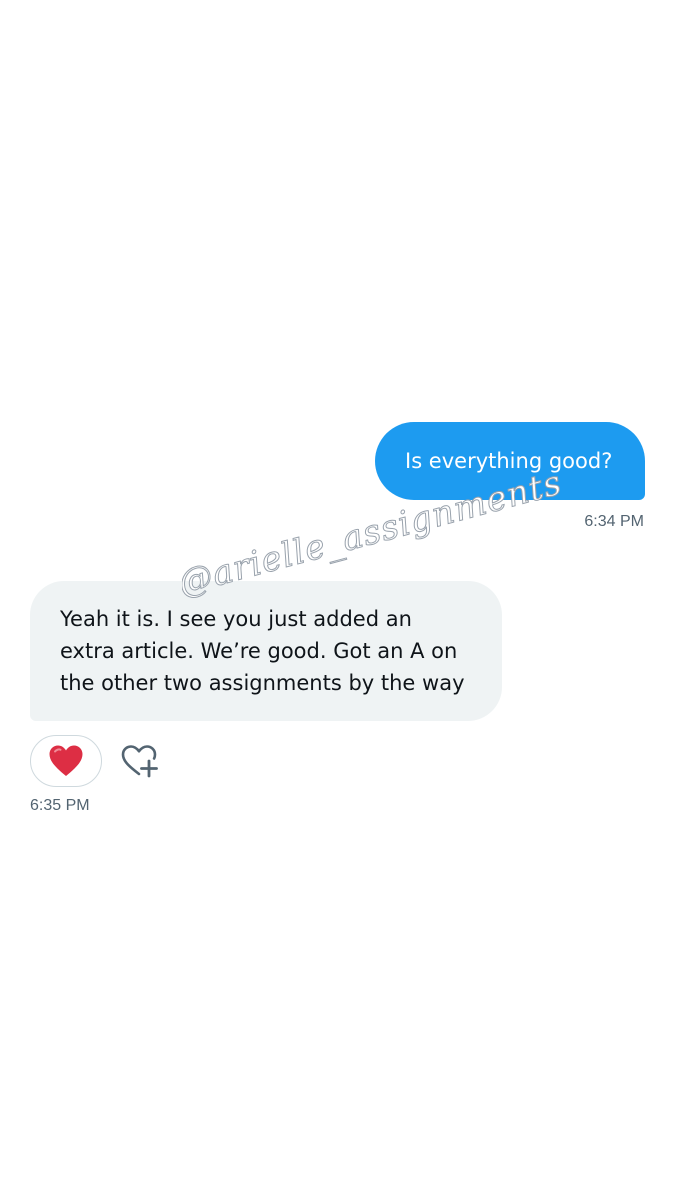 The height and width of the screenshot is (1200, 675). What do you see at coordinates (141, 761) in the screenshot?
I see `heart-plus-icon` at bounding box center [141, 761].